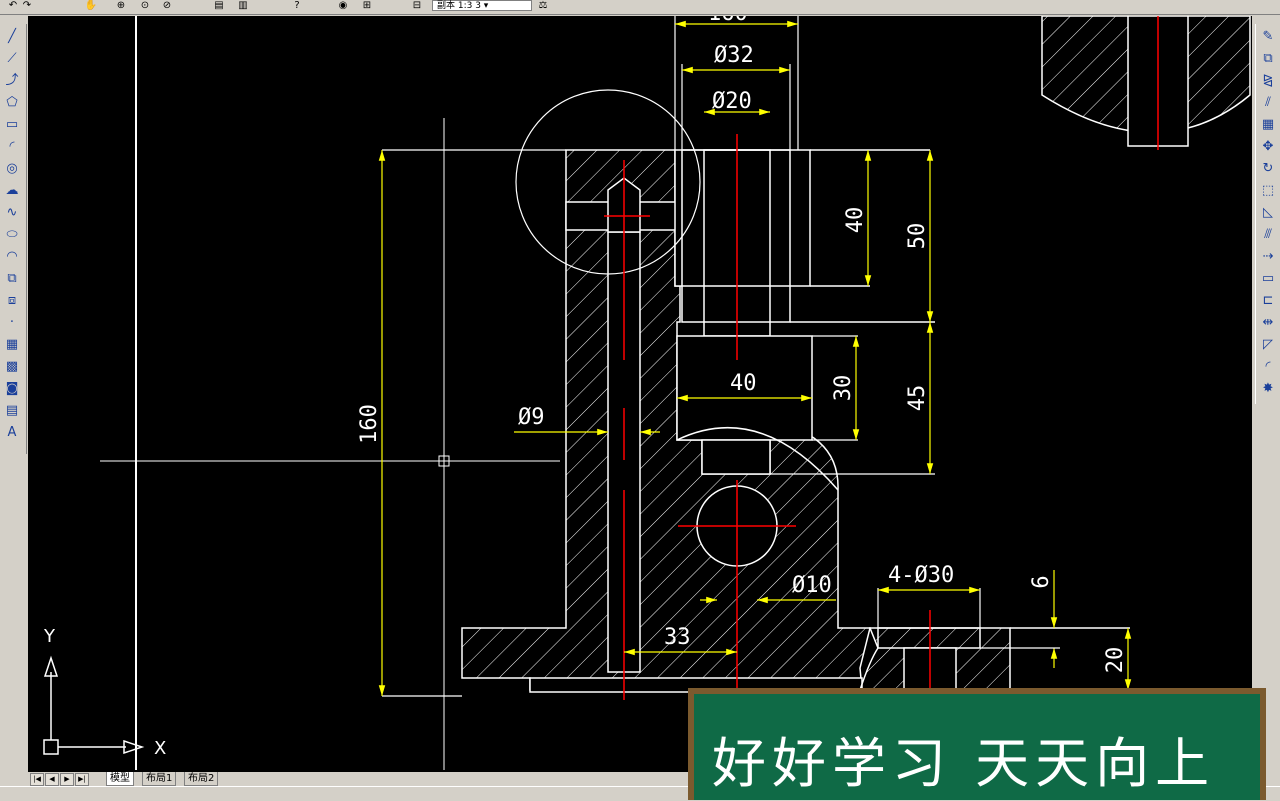 The height and width of the screenshot is (801, 1280). What do you see at coordinates (677, 637) in the screenshot?
I see `dim-horizontal-33: 33` at bounding box center [677, 637].